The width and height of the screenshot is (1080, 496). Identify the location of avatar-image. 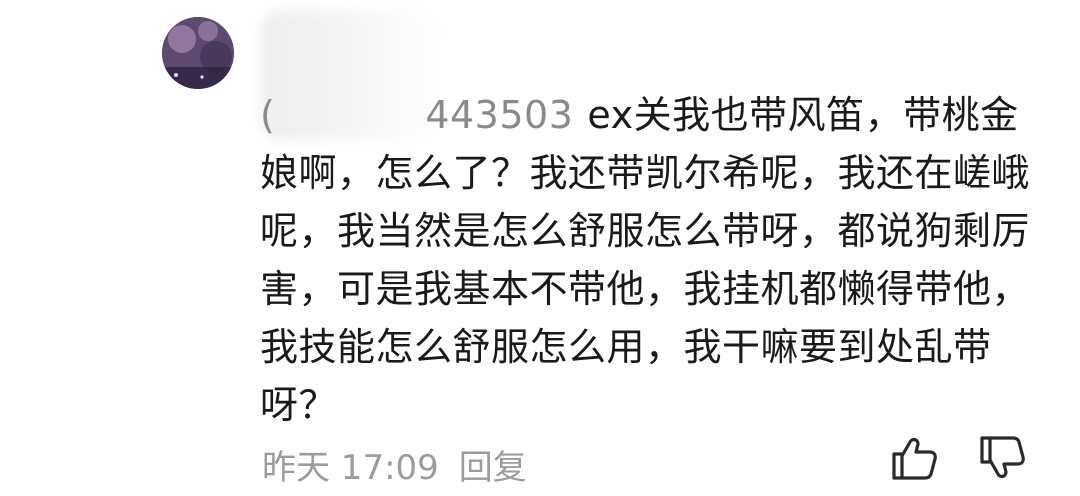
(198, 53).